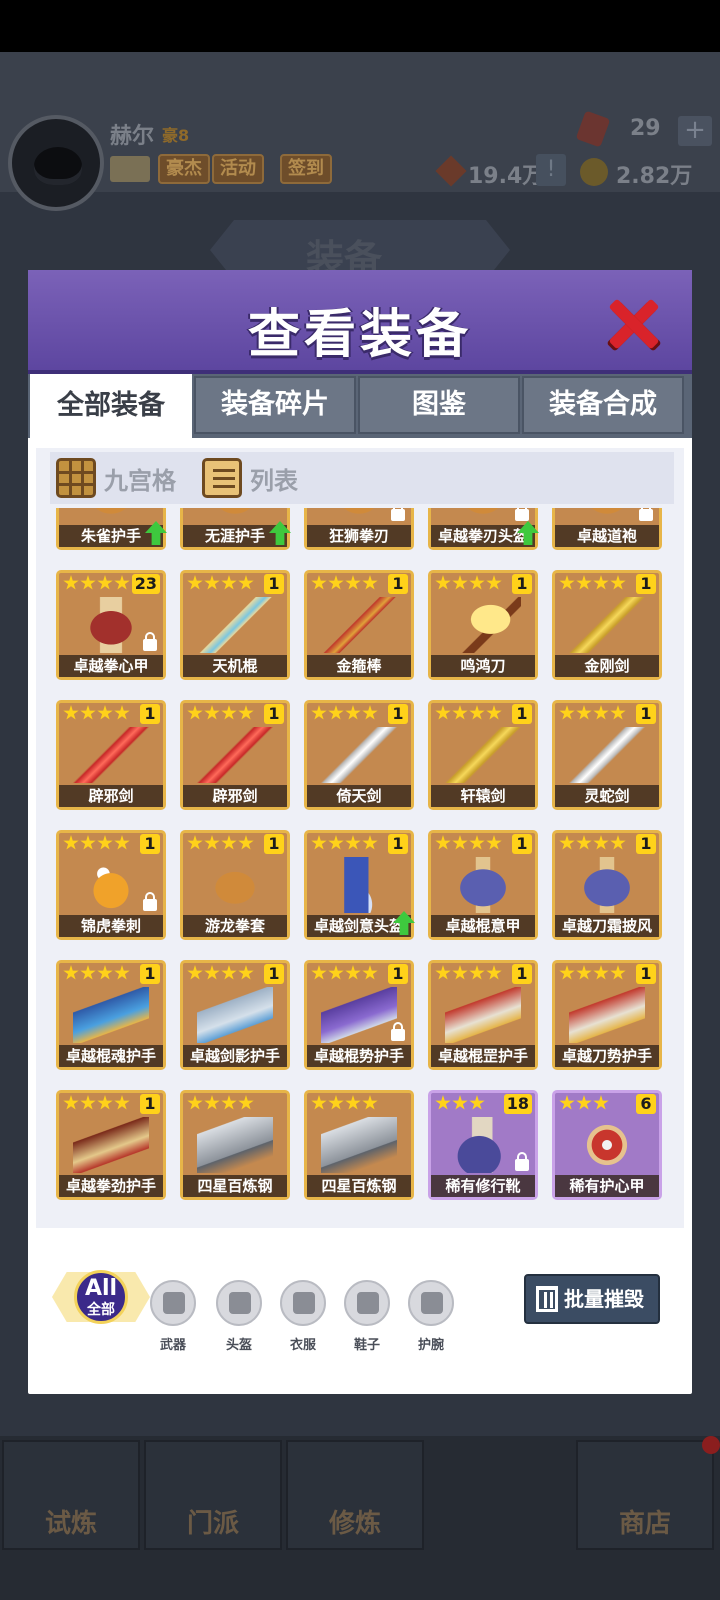  Describe the element at coordinates (111, 1186) in the screenshot. I see `item-name: 卓越拳劲护手` at that location.